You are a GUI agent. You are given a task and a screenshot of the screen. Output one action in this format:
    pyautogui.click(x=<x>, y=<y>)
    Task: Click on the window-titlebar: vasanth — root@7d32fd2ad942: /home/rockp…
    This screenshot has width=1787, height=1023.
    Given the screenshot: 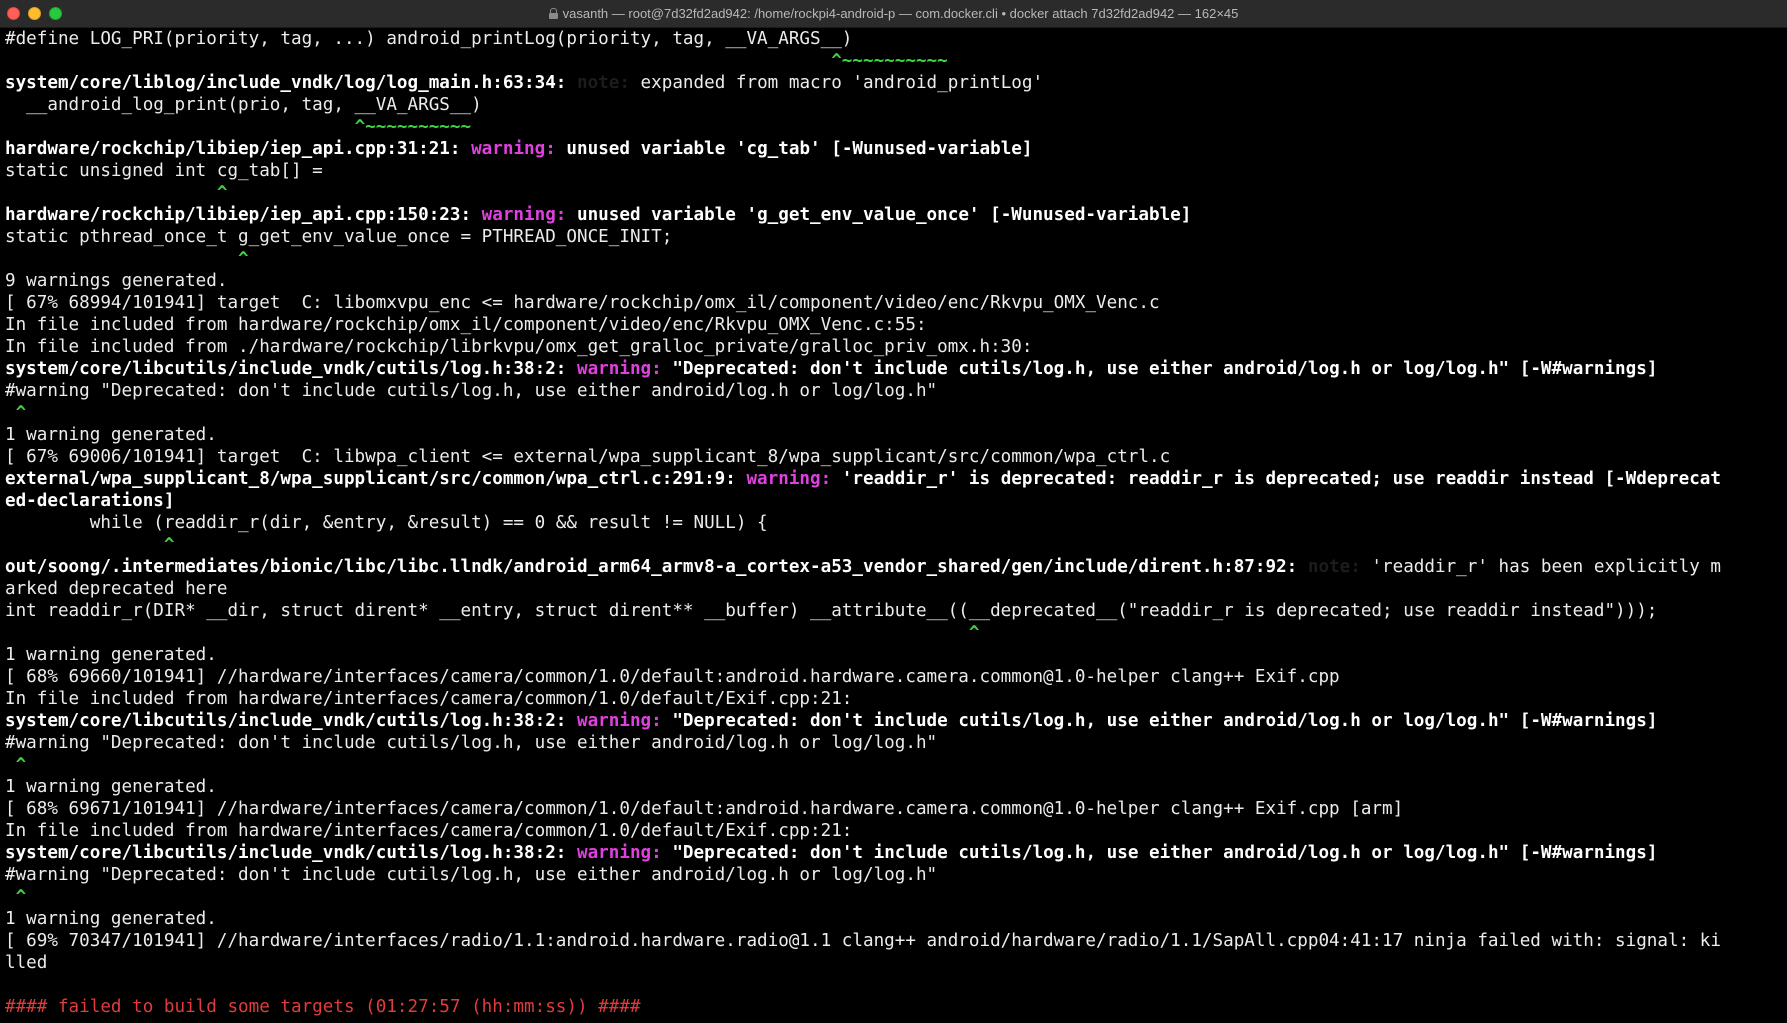 What is the action you would take?
    pyautogui.click(x=893, y=14)
    